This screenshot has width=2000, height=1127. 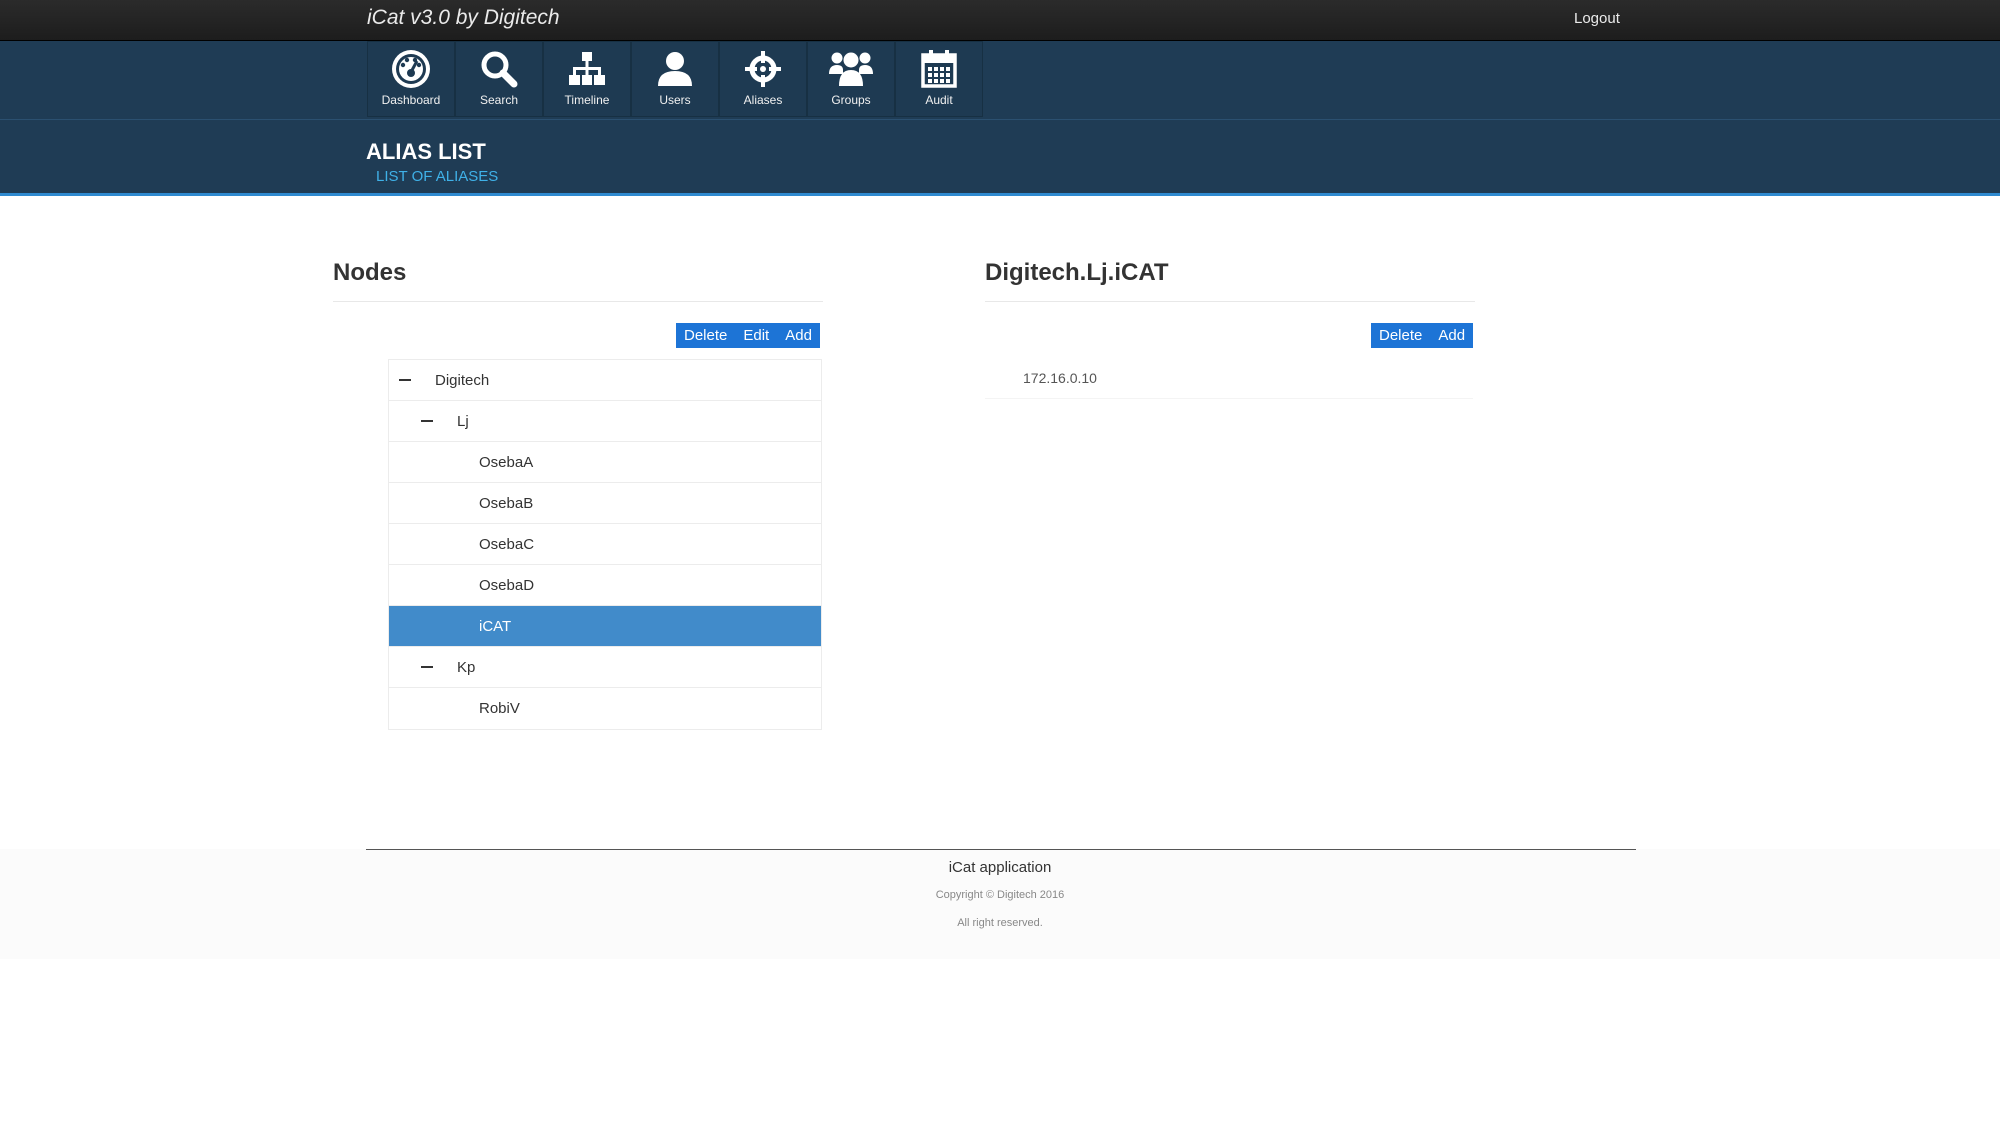 I want to click on delete-node-button: Delete, so click(x=705, y=335).